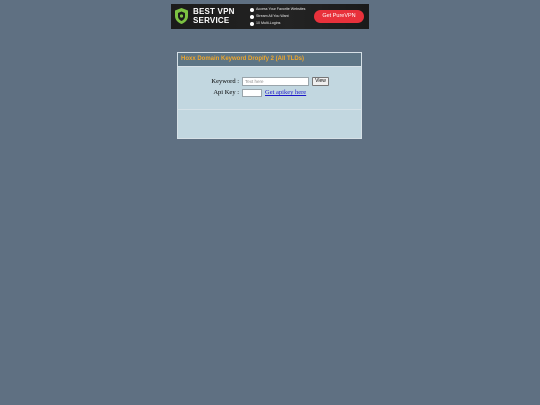  I want to click on banner-feature-text: Access Your Favorite Websites, so click(281, 9).